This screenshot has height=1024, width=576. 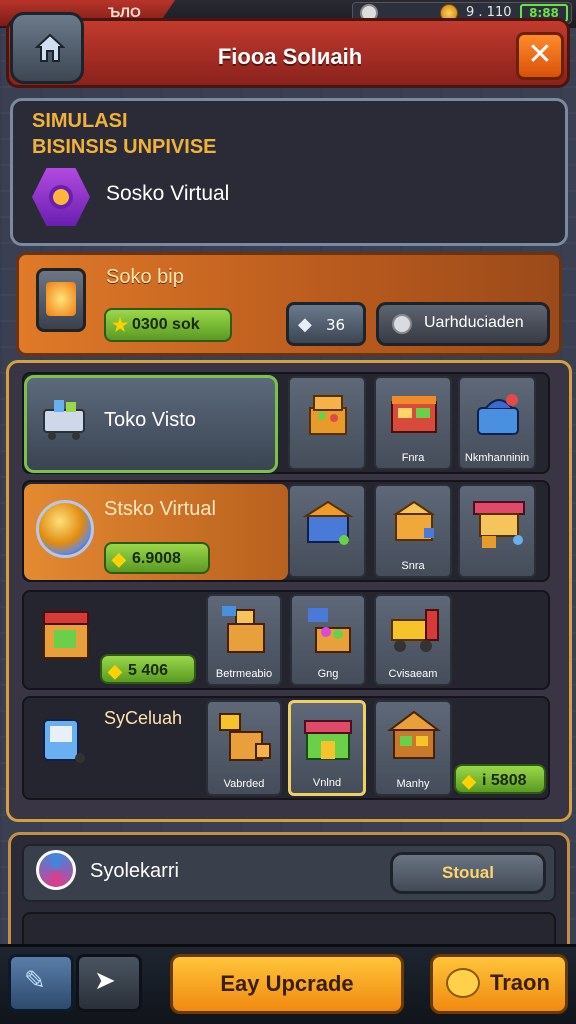 I want to click on business-card-label: Nkmhanninin, so click(x=497, y=458).